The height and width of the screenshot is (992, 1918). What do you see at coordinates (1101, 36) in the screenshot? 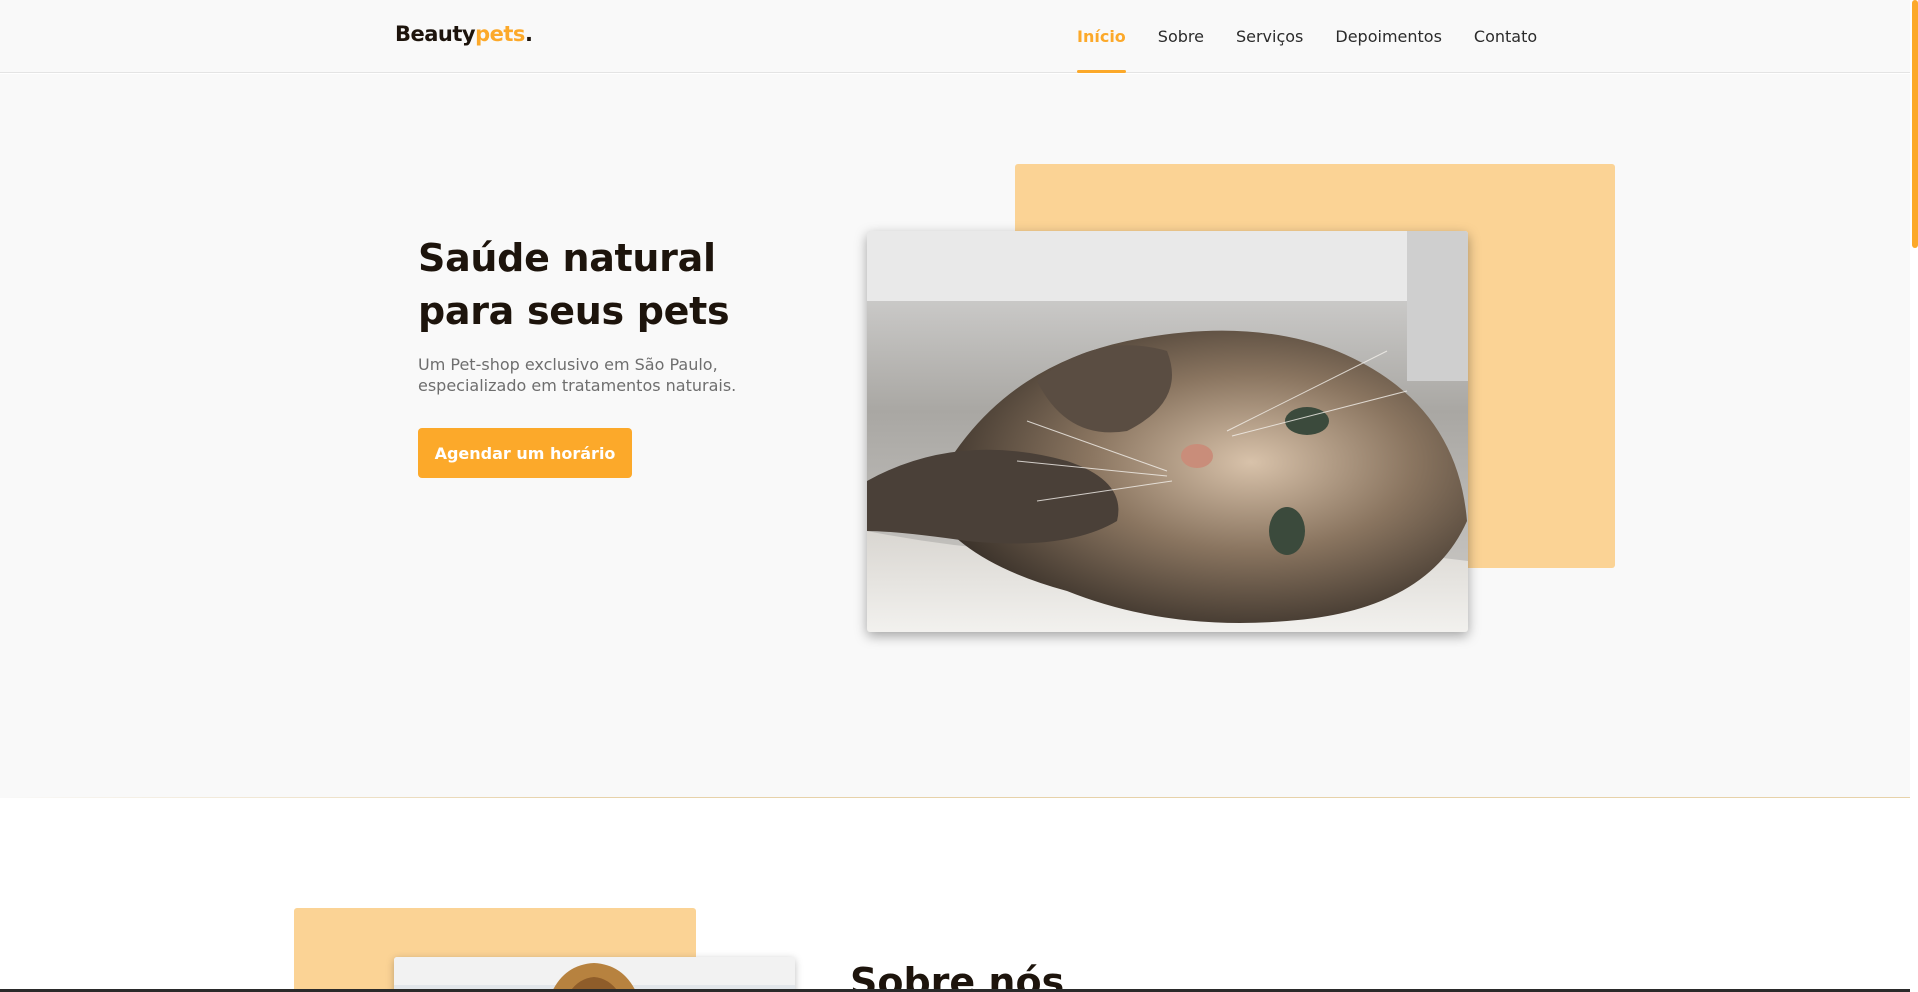
I see `nav-item-inicio: Início` at bounding box center [1101, 36].